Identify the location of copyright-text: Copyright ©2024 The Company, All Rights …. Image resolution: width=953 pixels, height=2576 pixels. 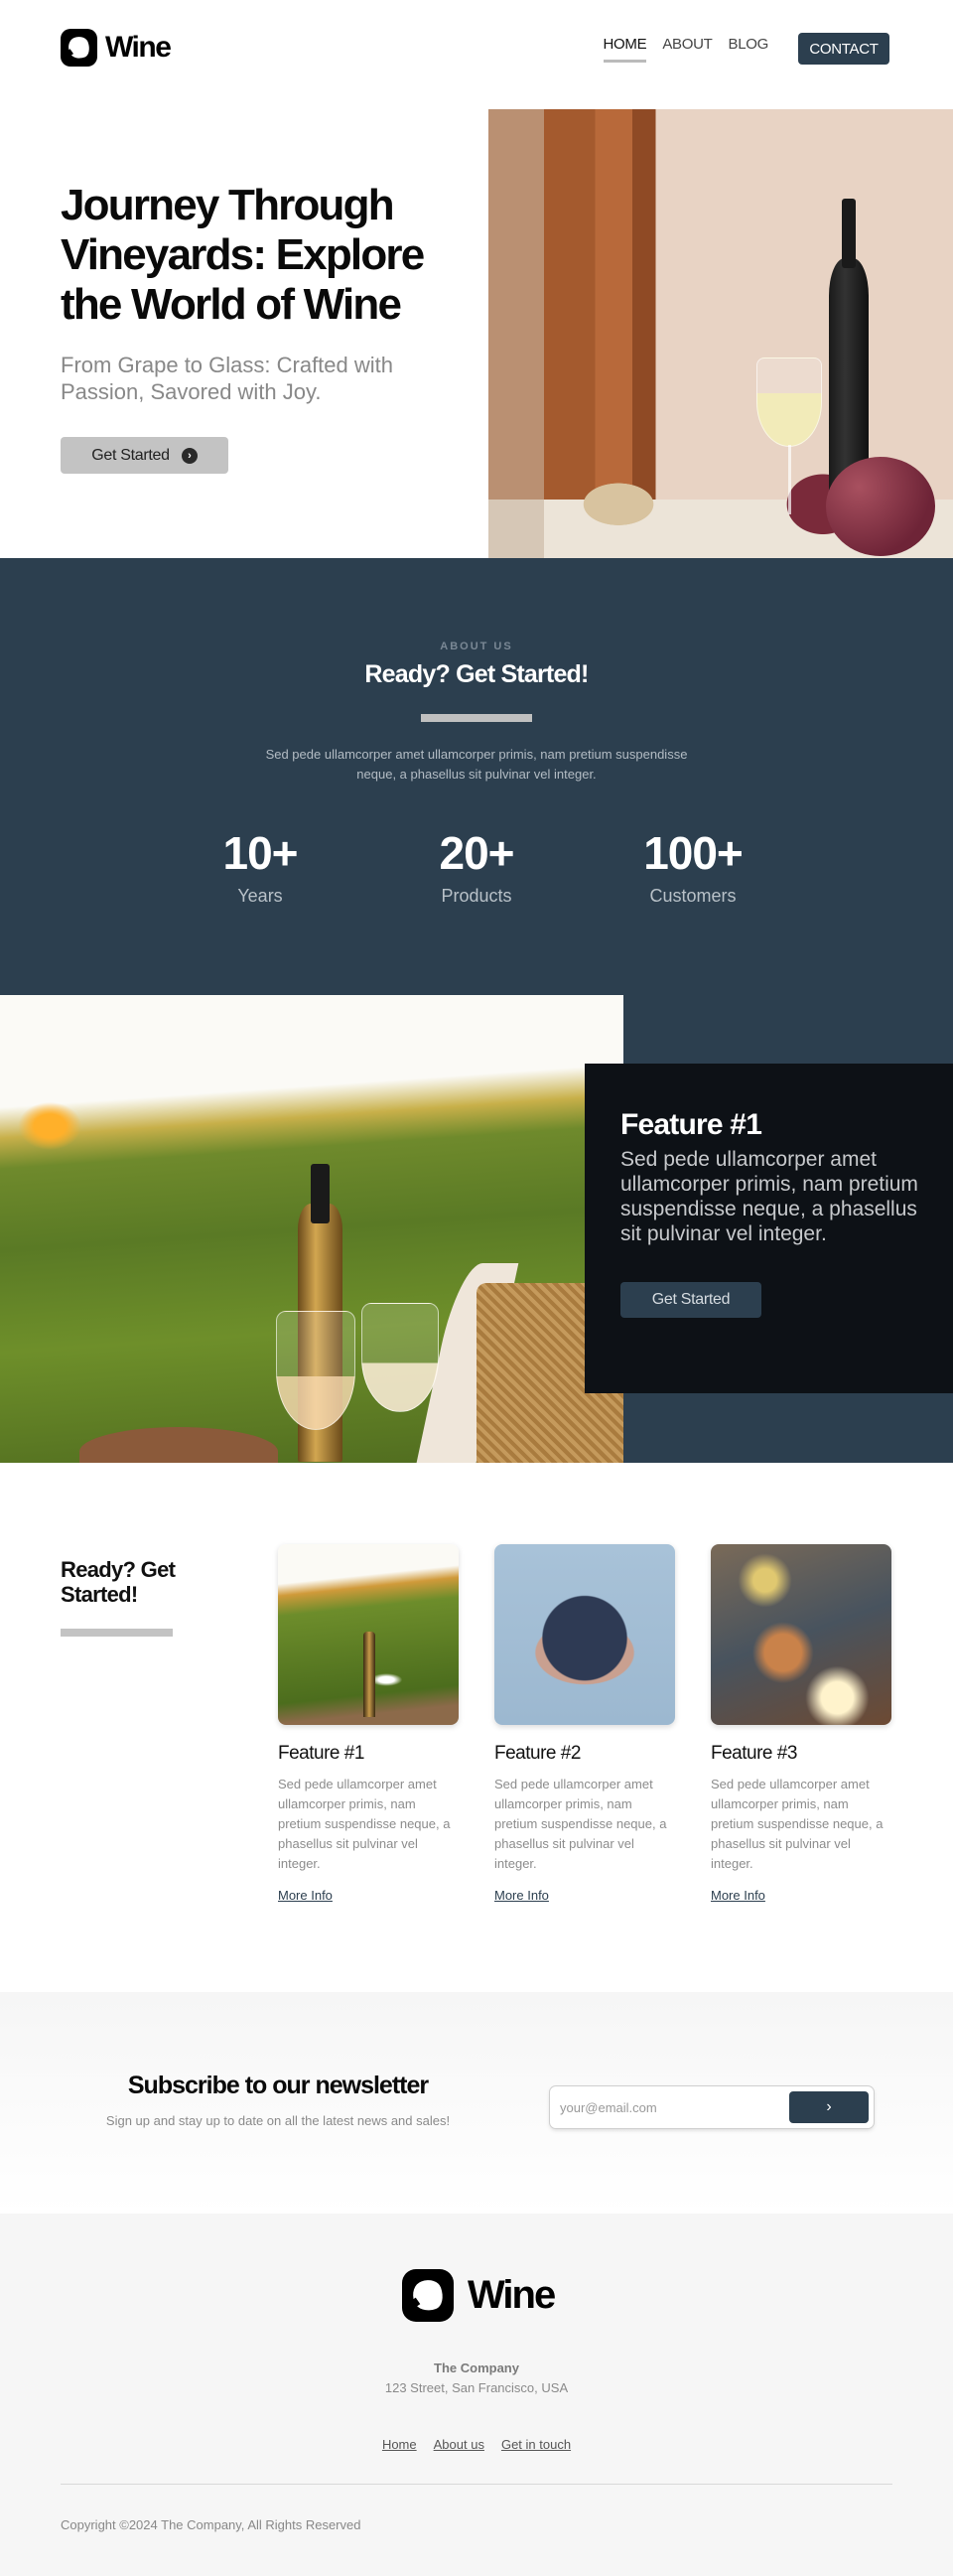
(211, 2524).